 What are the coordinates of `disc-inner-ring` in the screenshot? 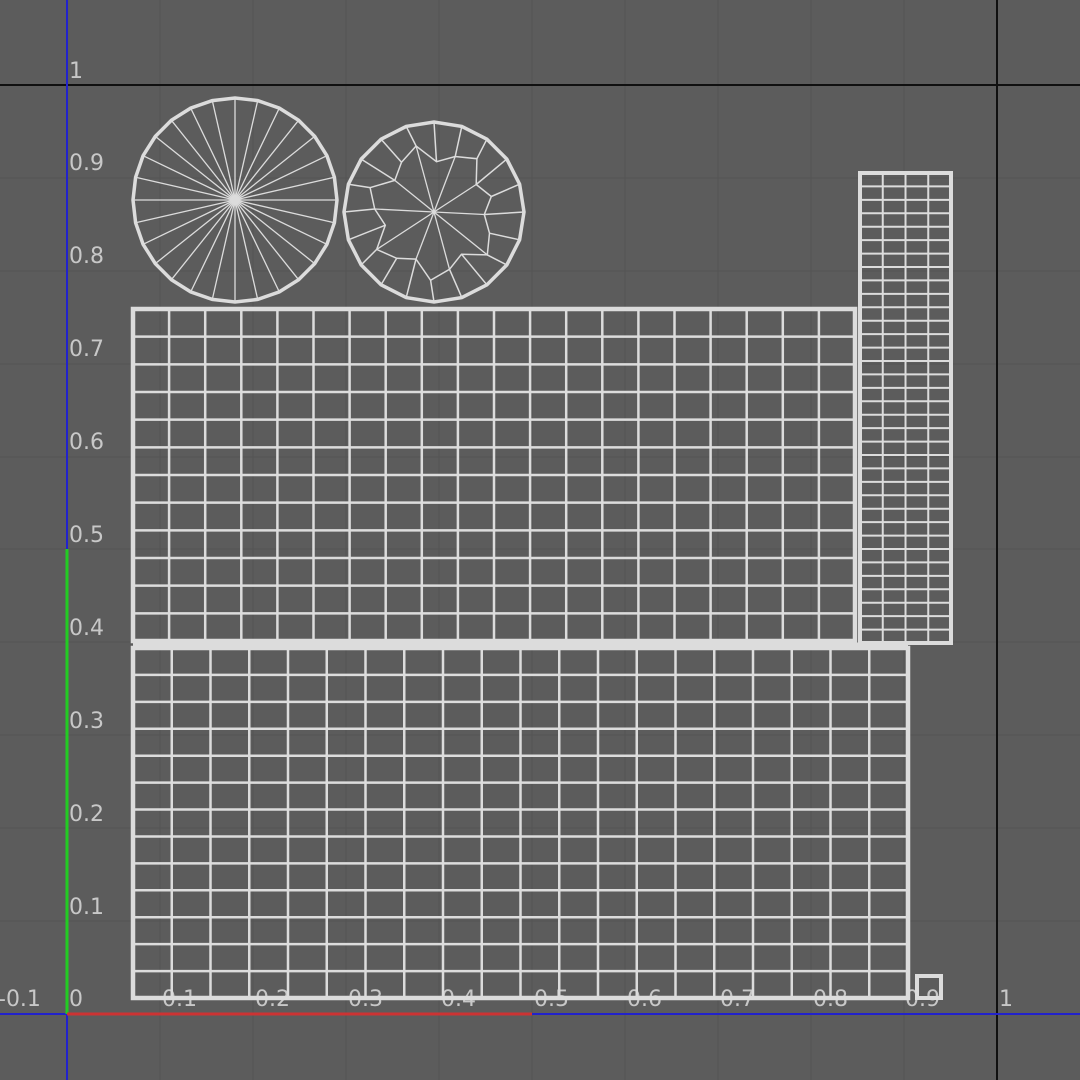 It's located at (431, 213).